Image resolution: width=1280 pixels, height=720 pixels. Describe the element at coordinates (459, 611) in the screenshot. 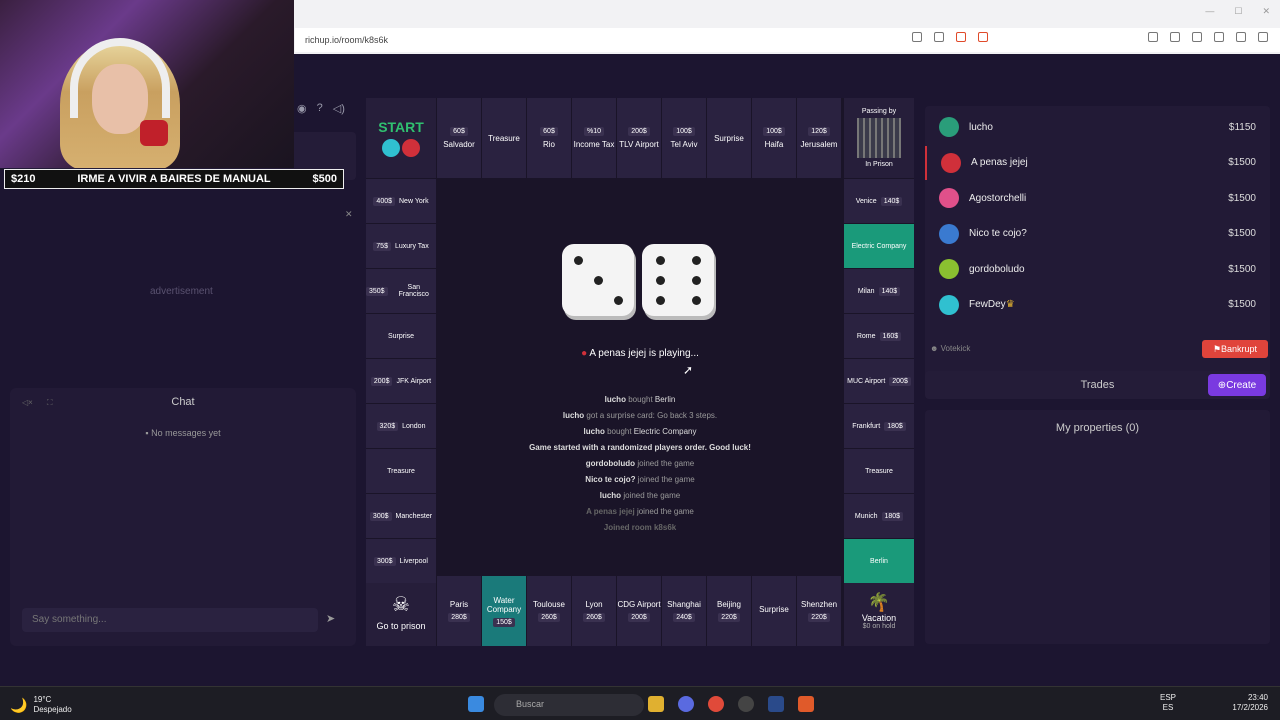

I see `tile-paris: Paris 280$` at that location.